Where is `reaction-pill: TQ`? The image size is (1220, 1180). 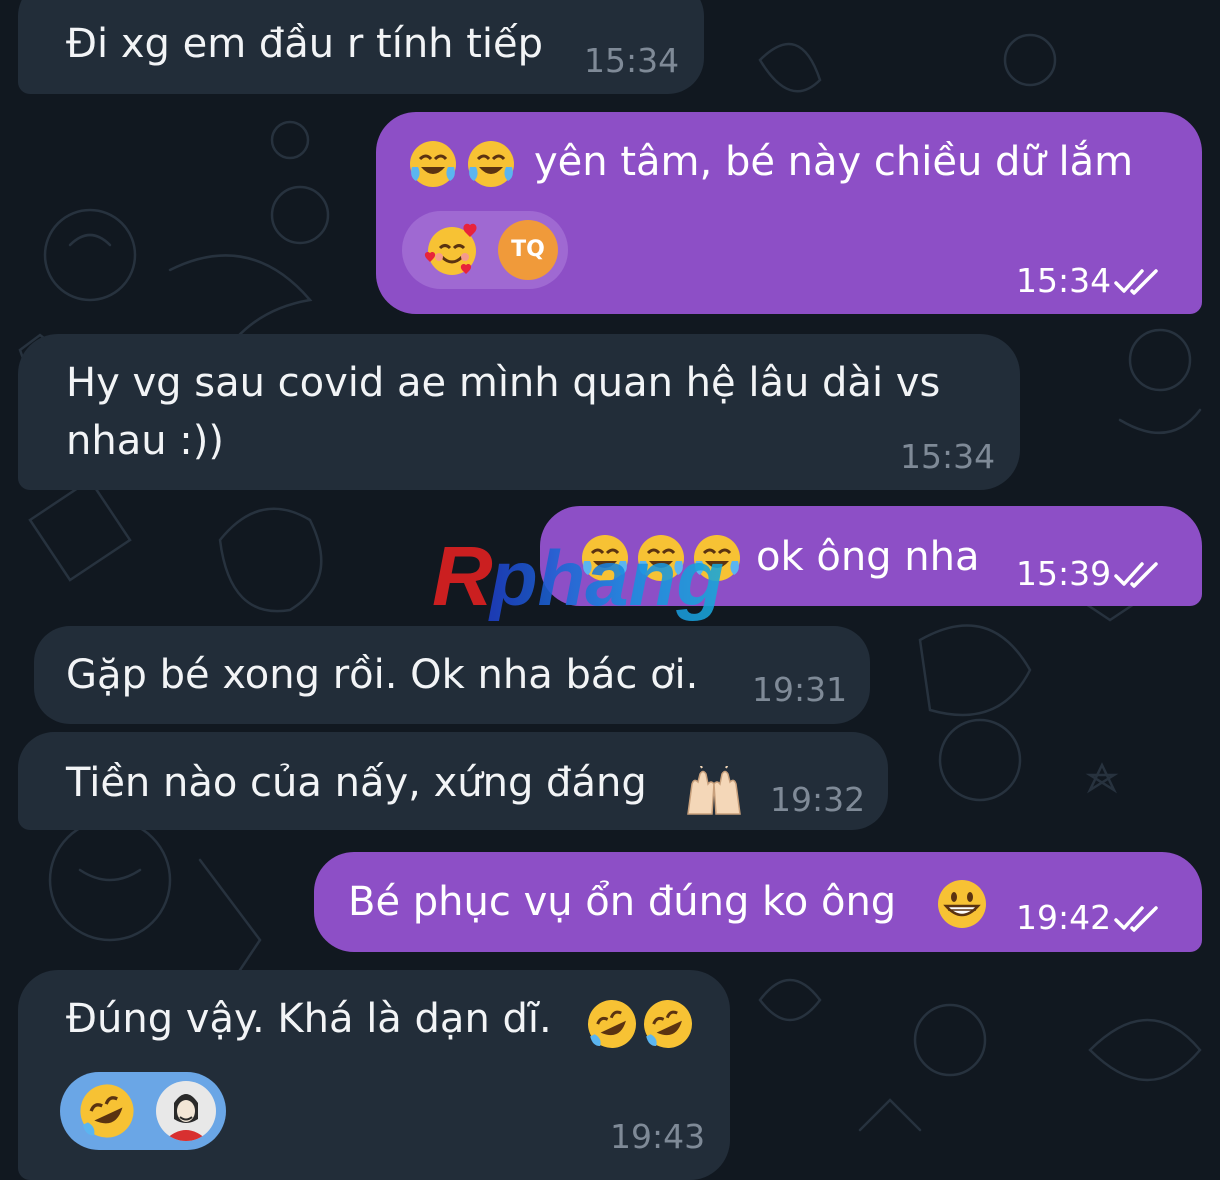 reaction-pill: TQ is located at coordinates (485, 250).